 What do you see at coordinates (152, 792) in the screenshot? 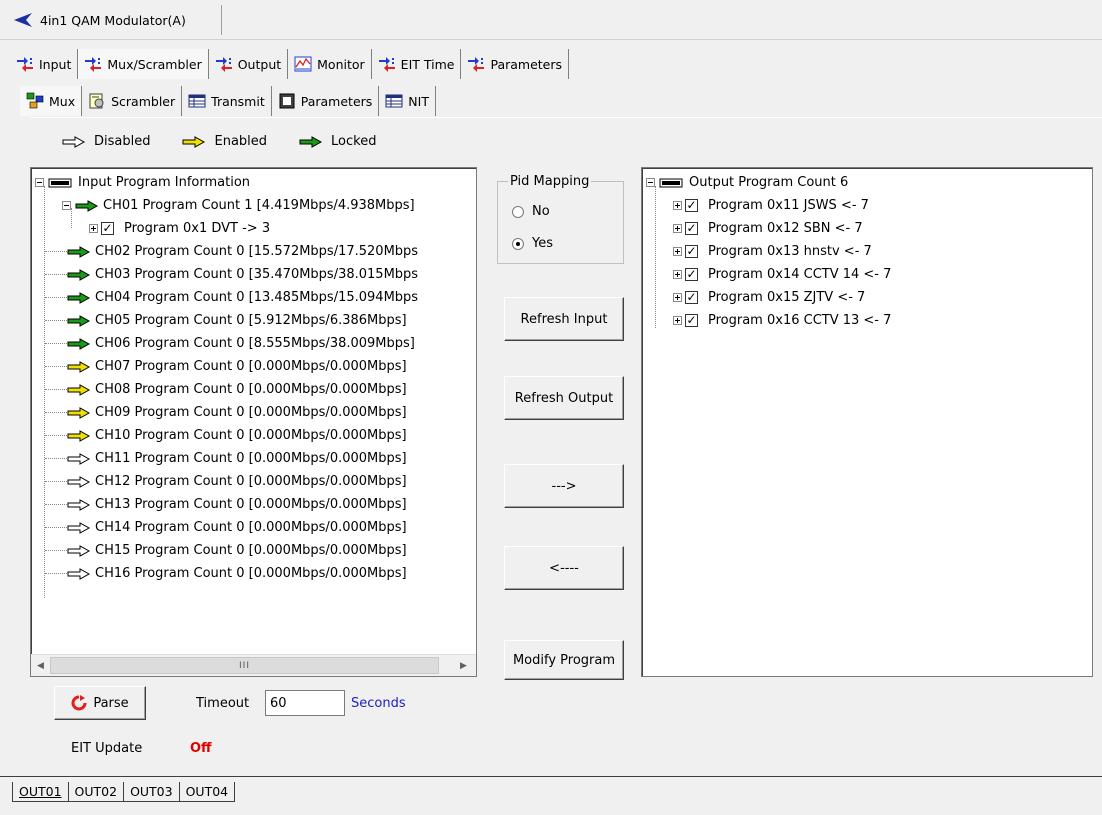
I see `tab-out03: OUT03` at bounding box center [152, 792].